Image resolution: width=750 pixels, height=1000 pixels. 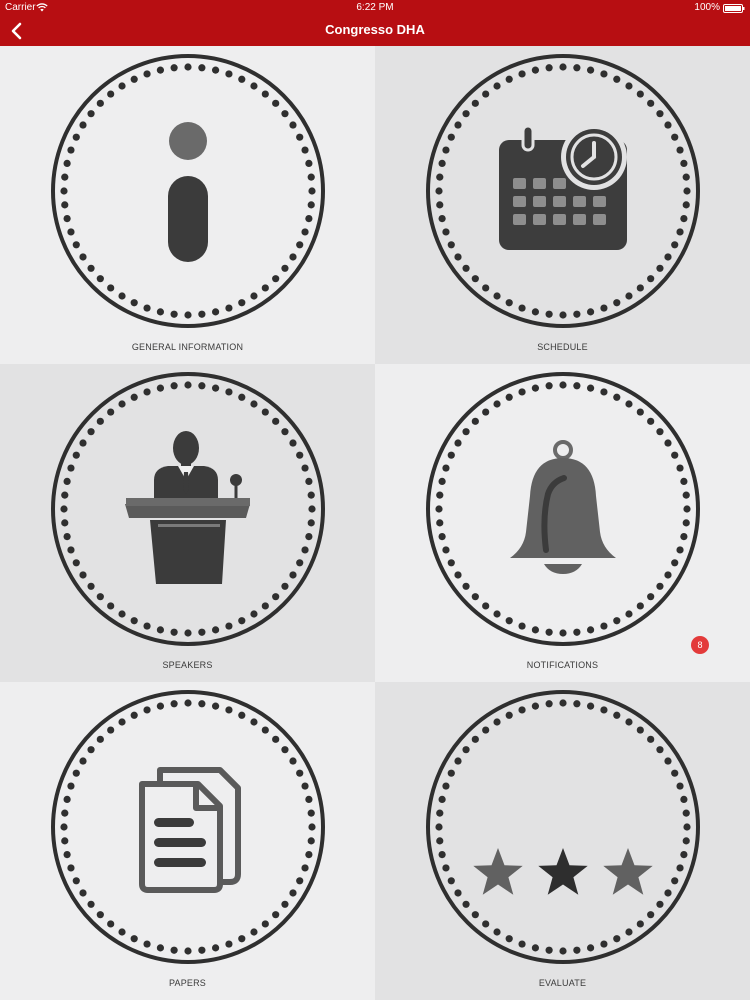 What do you see at coordinates (563, 187) in the screenshot?
I see `calendar-clock-icon` at bounding box center [563, 187].